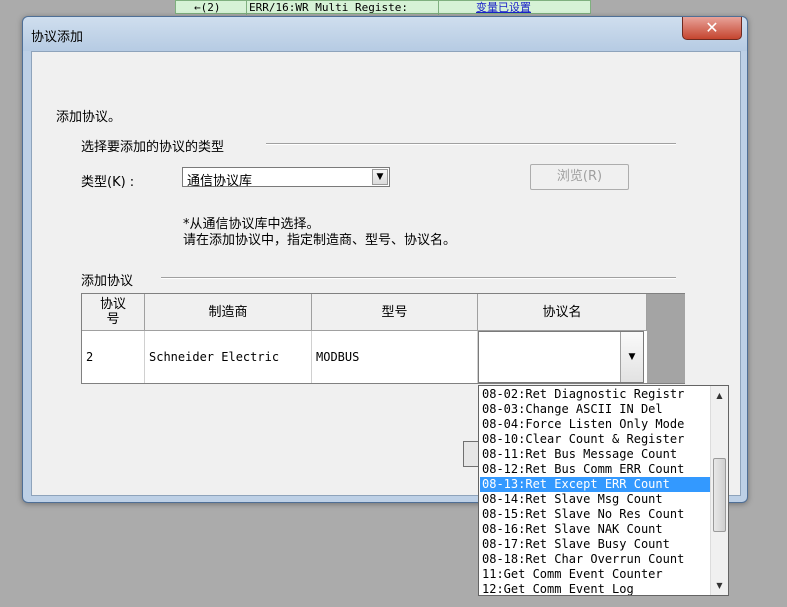 This screenshot has width=787, height=607. Describe the element at coordinates (595, 529) in the screenshot. I see `dropdown-item: 08-16:Ret Slave NAK Count` at that location.